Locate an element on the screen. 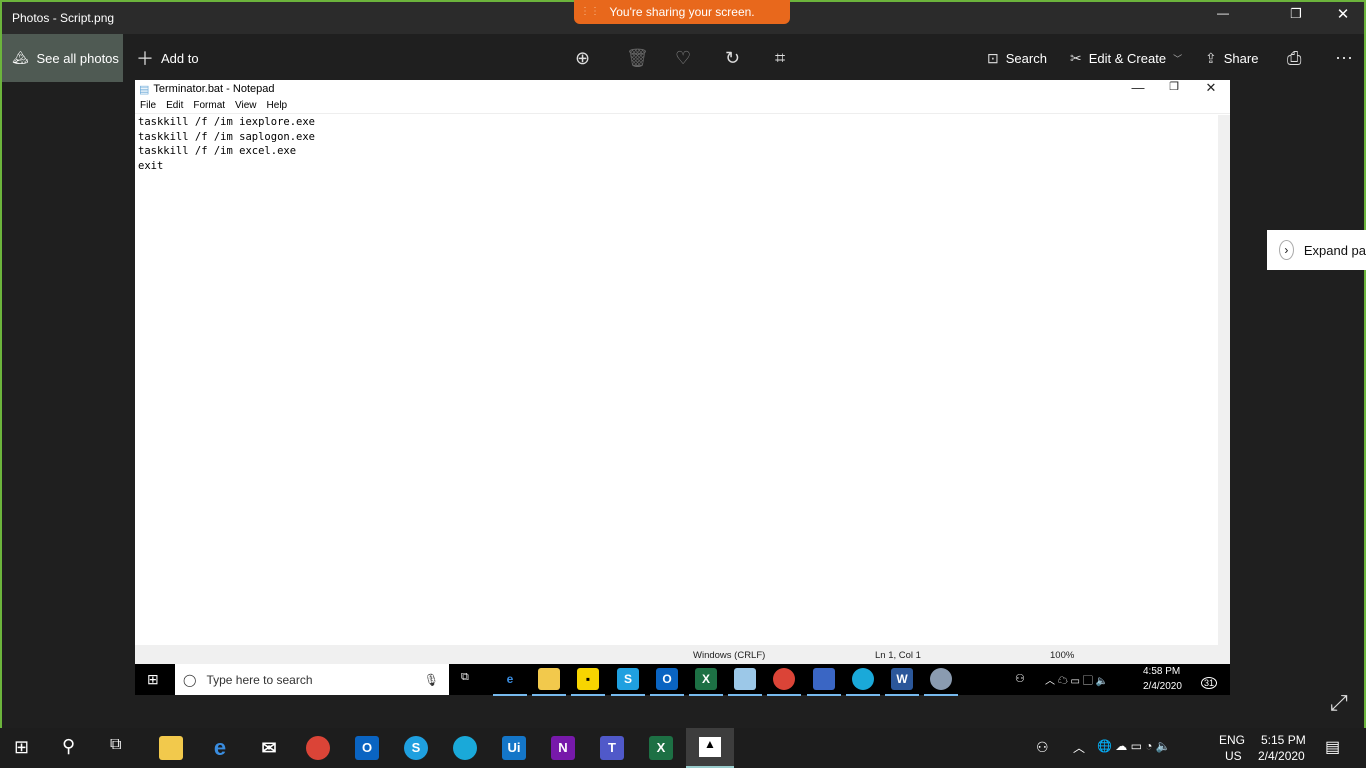 This screenshot has height=768, width=1366. language-indicator: ENG is located at coordinates (1232, 740).